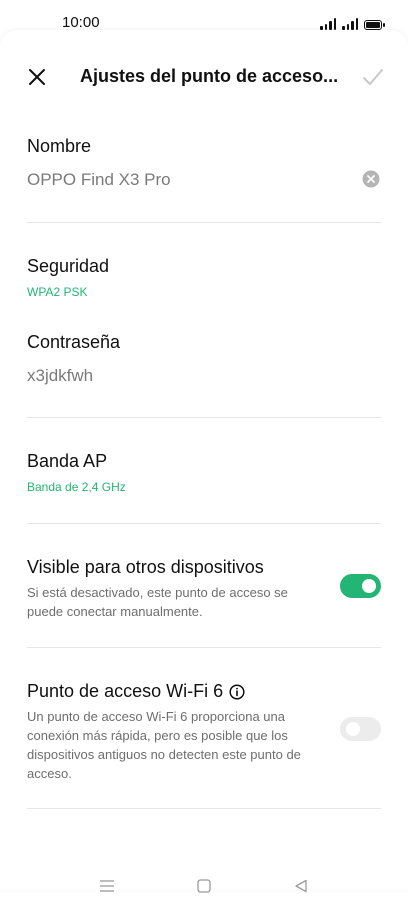  What do you see at coordinates (99, 180) in the screenshot?
I see `name-input: OPPO Find X3 Pro` at bounding box center [99, 180].